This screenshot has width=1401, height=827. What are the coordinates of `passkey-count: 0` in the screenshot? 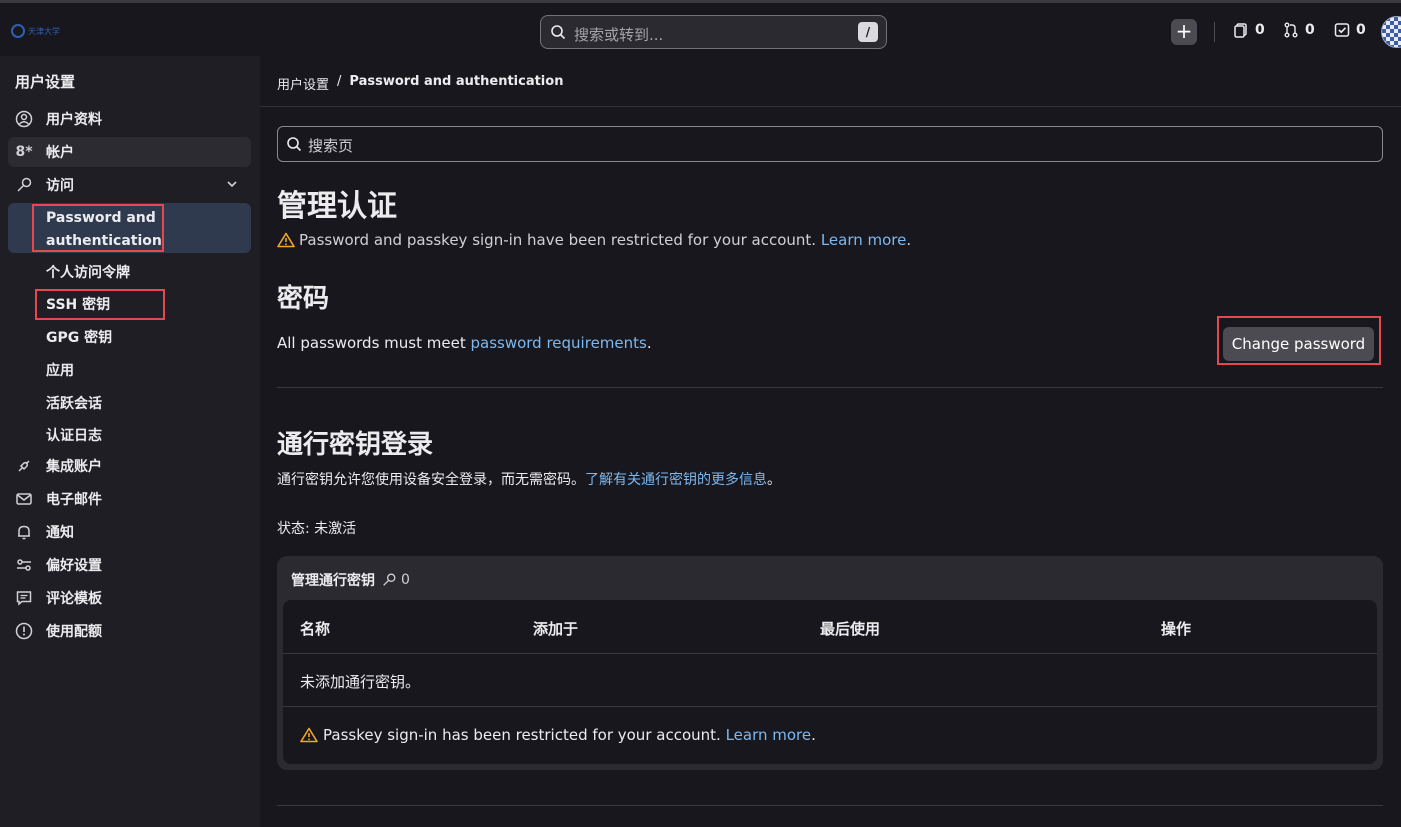 It's located at (395, 580).